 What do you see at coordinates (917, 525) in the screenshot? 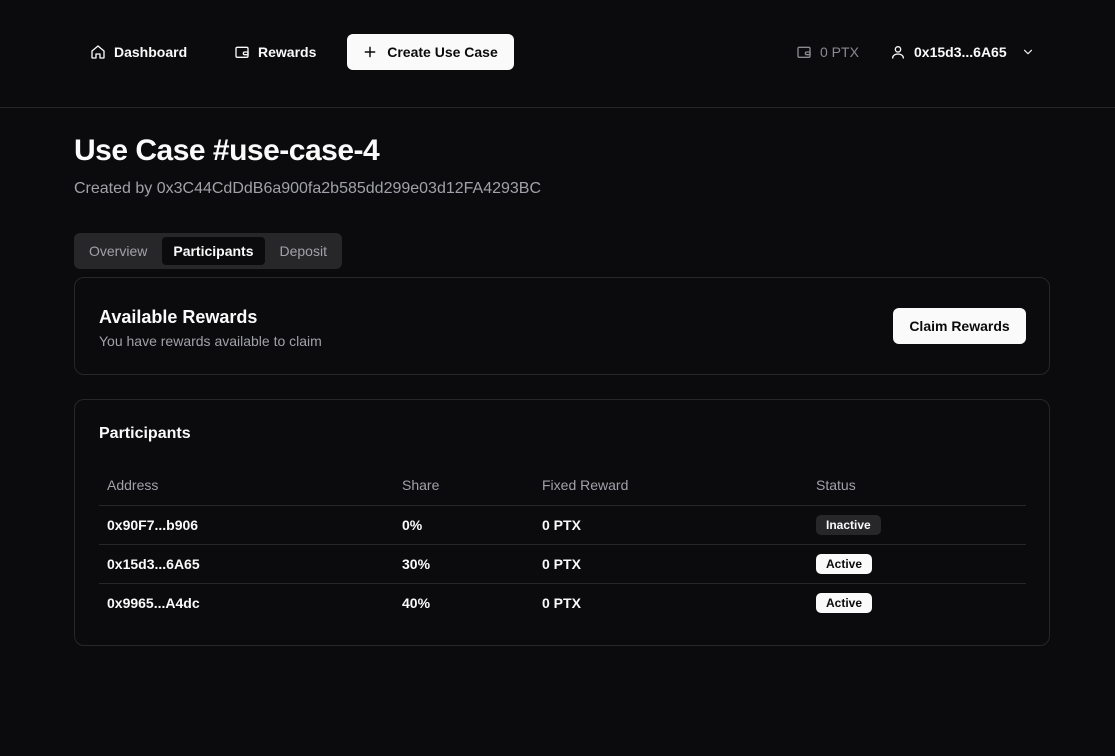
I see `participant-status-cell: Inactive` at bounding box center [917, 525].